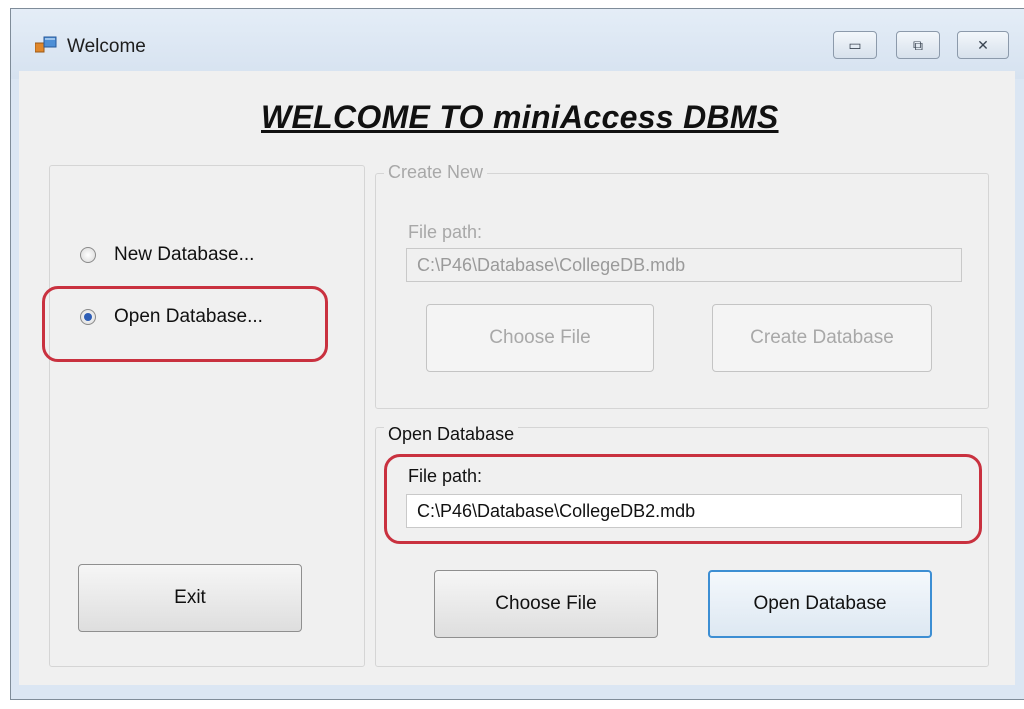 This screenshot has height=709, width=1024. Describe the element at coordinates (436, 172) in the screenshot. I see `create-new-legend: Create New` at that location.